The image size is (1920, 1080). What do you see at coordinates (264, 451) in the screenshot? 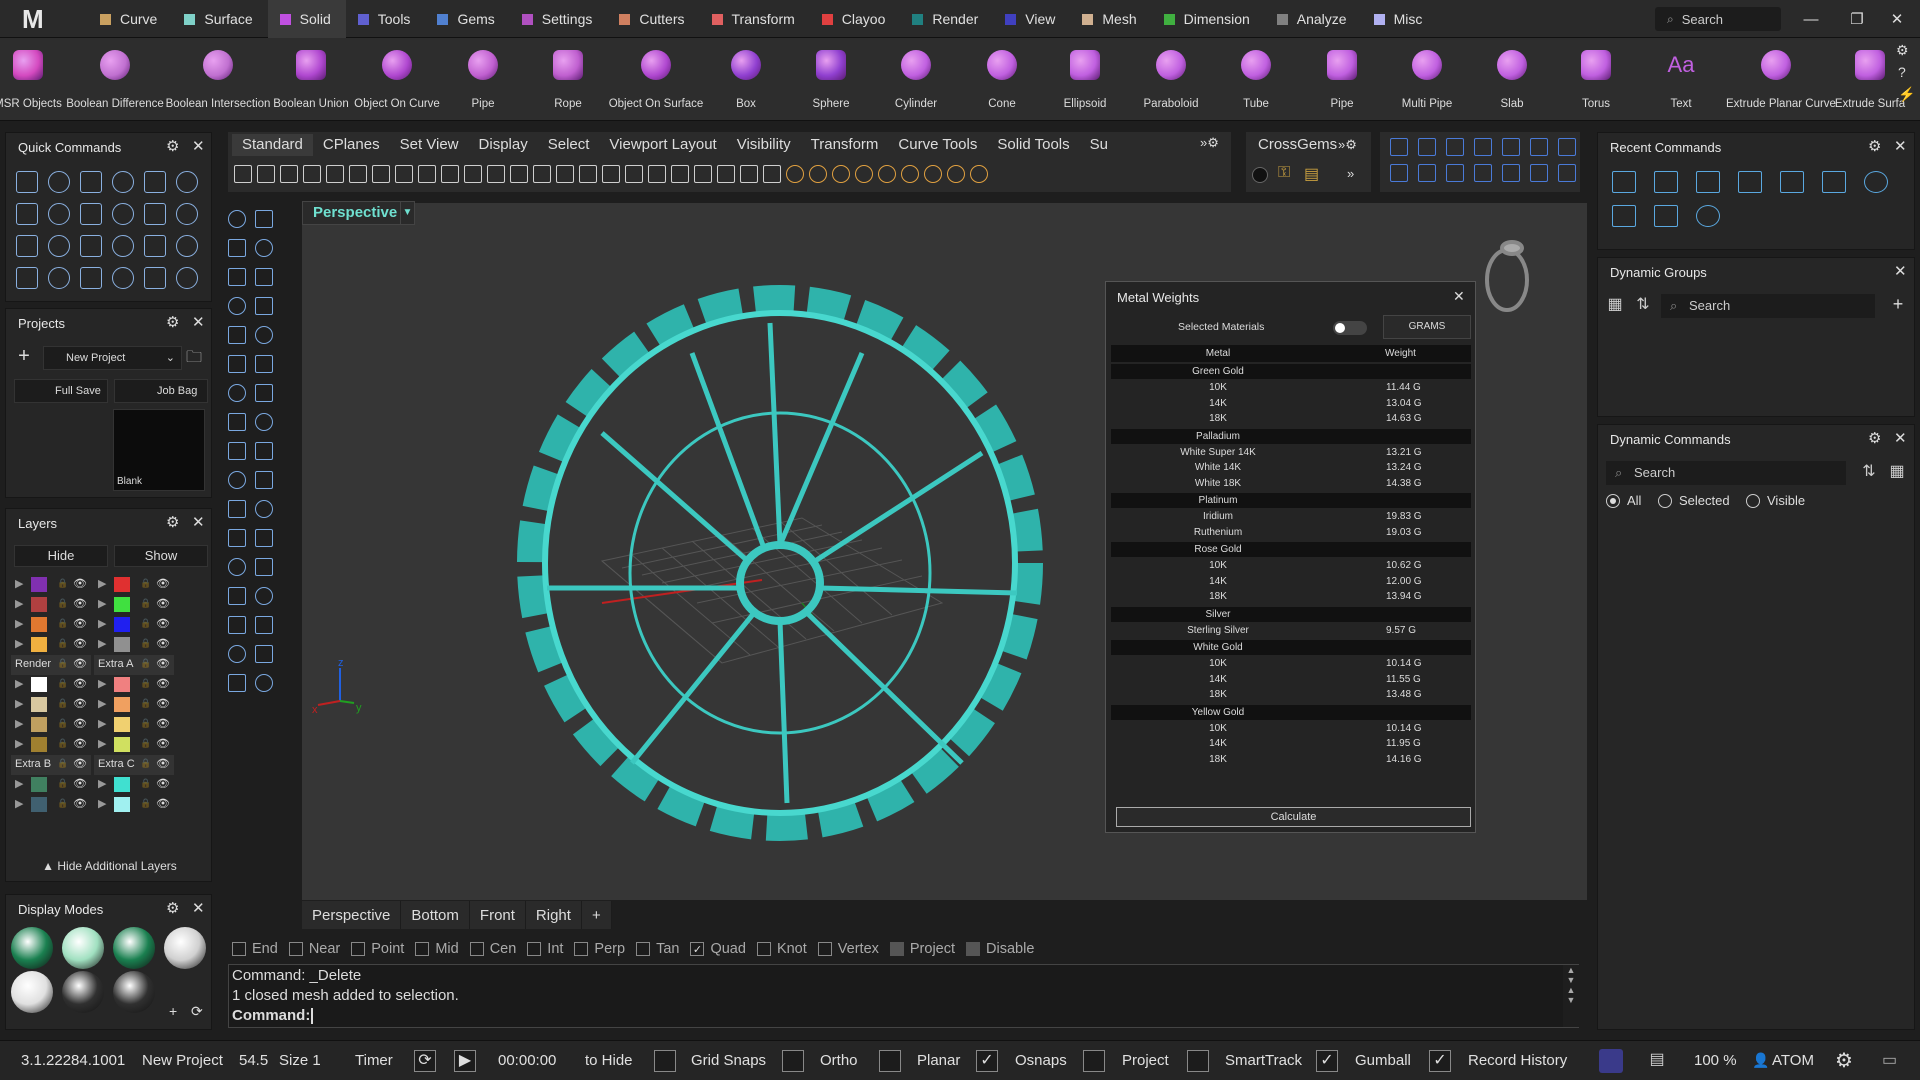
I see `boolean-icon` at bounding box center [264, 451].